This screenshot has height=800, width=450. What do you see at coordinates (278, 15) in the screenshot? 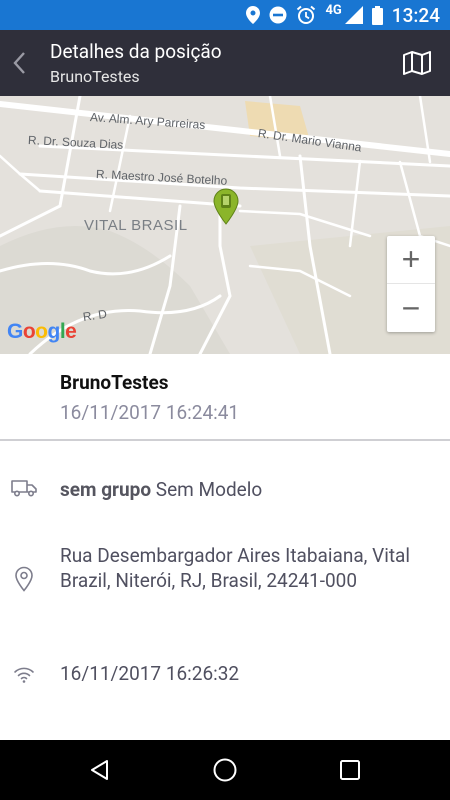
I see `do-not-disturb-icon` at bounding box center [278, 15].